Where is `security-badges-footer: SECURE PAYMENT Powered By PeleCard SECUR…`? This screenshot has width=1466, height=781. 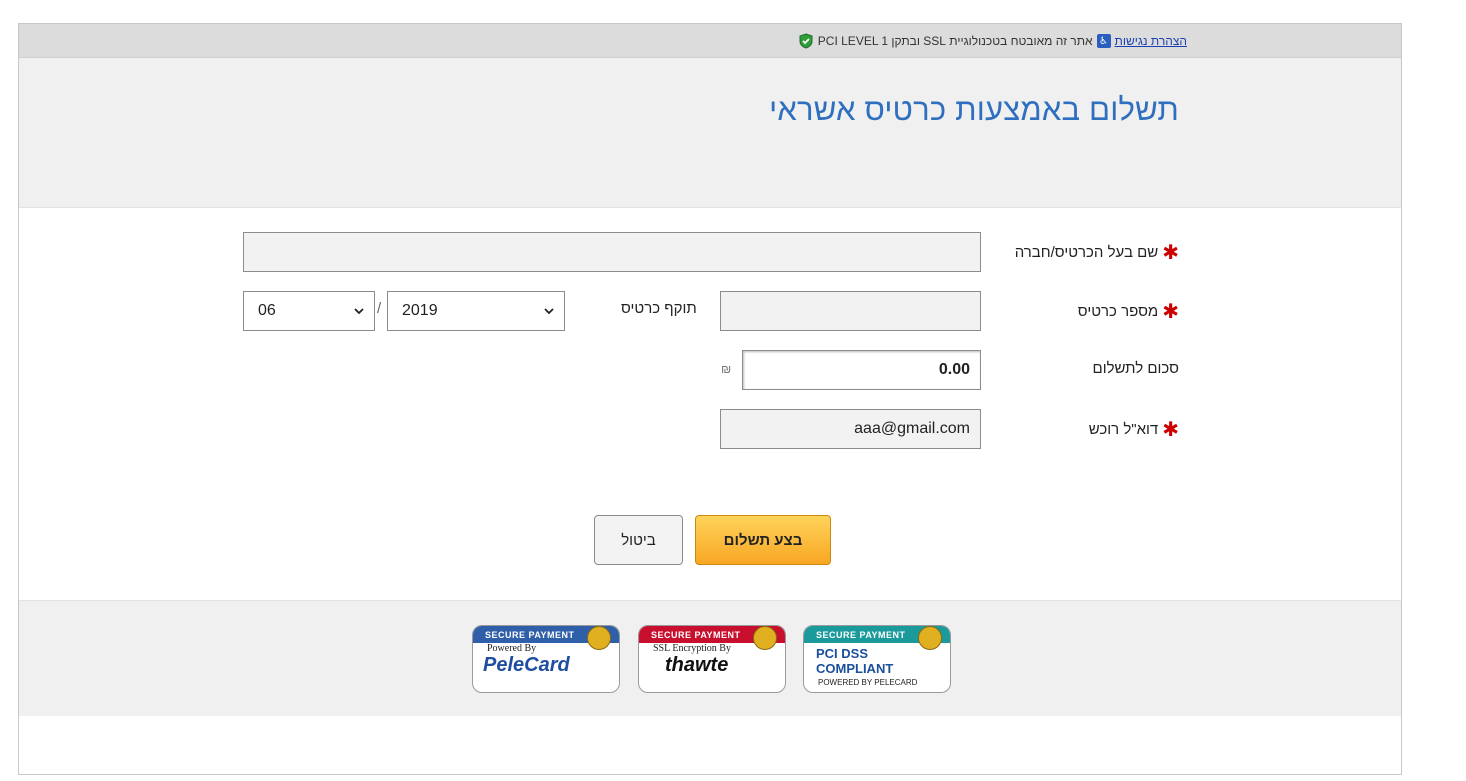
security-badges-footer: SECURE PAYMENT Powered By PeleCard SECUR… is located at coordinates (710, 658).